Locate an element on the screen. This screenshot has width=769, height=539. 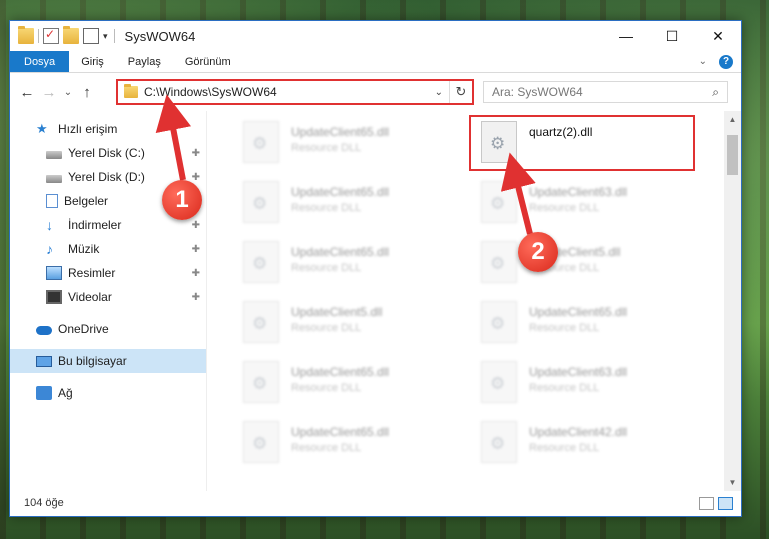
address-path: C:\Windows\SysWOW64 is located at coordinates (210, 92).